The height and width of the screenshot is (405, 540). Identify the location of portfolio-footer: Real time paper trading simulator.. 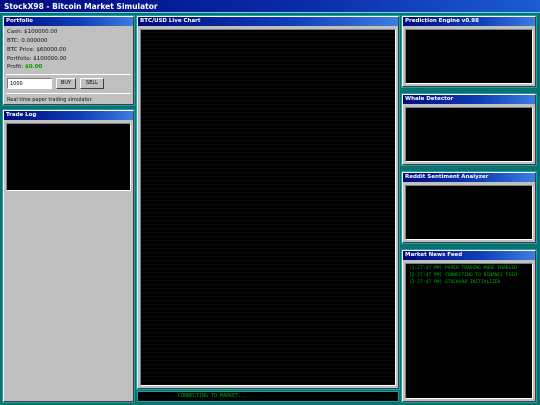
(50, 100).